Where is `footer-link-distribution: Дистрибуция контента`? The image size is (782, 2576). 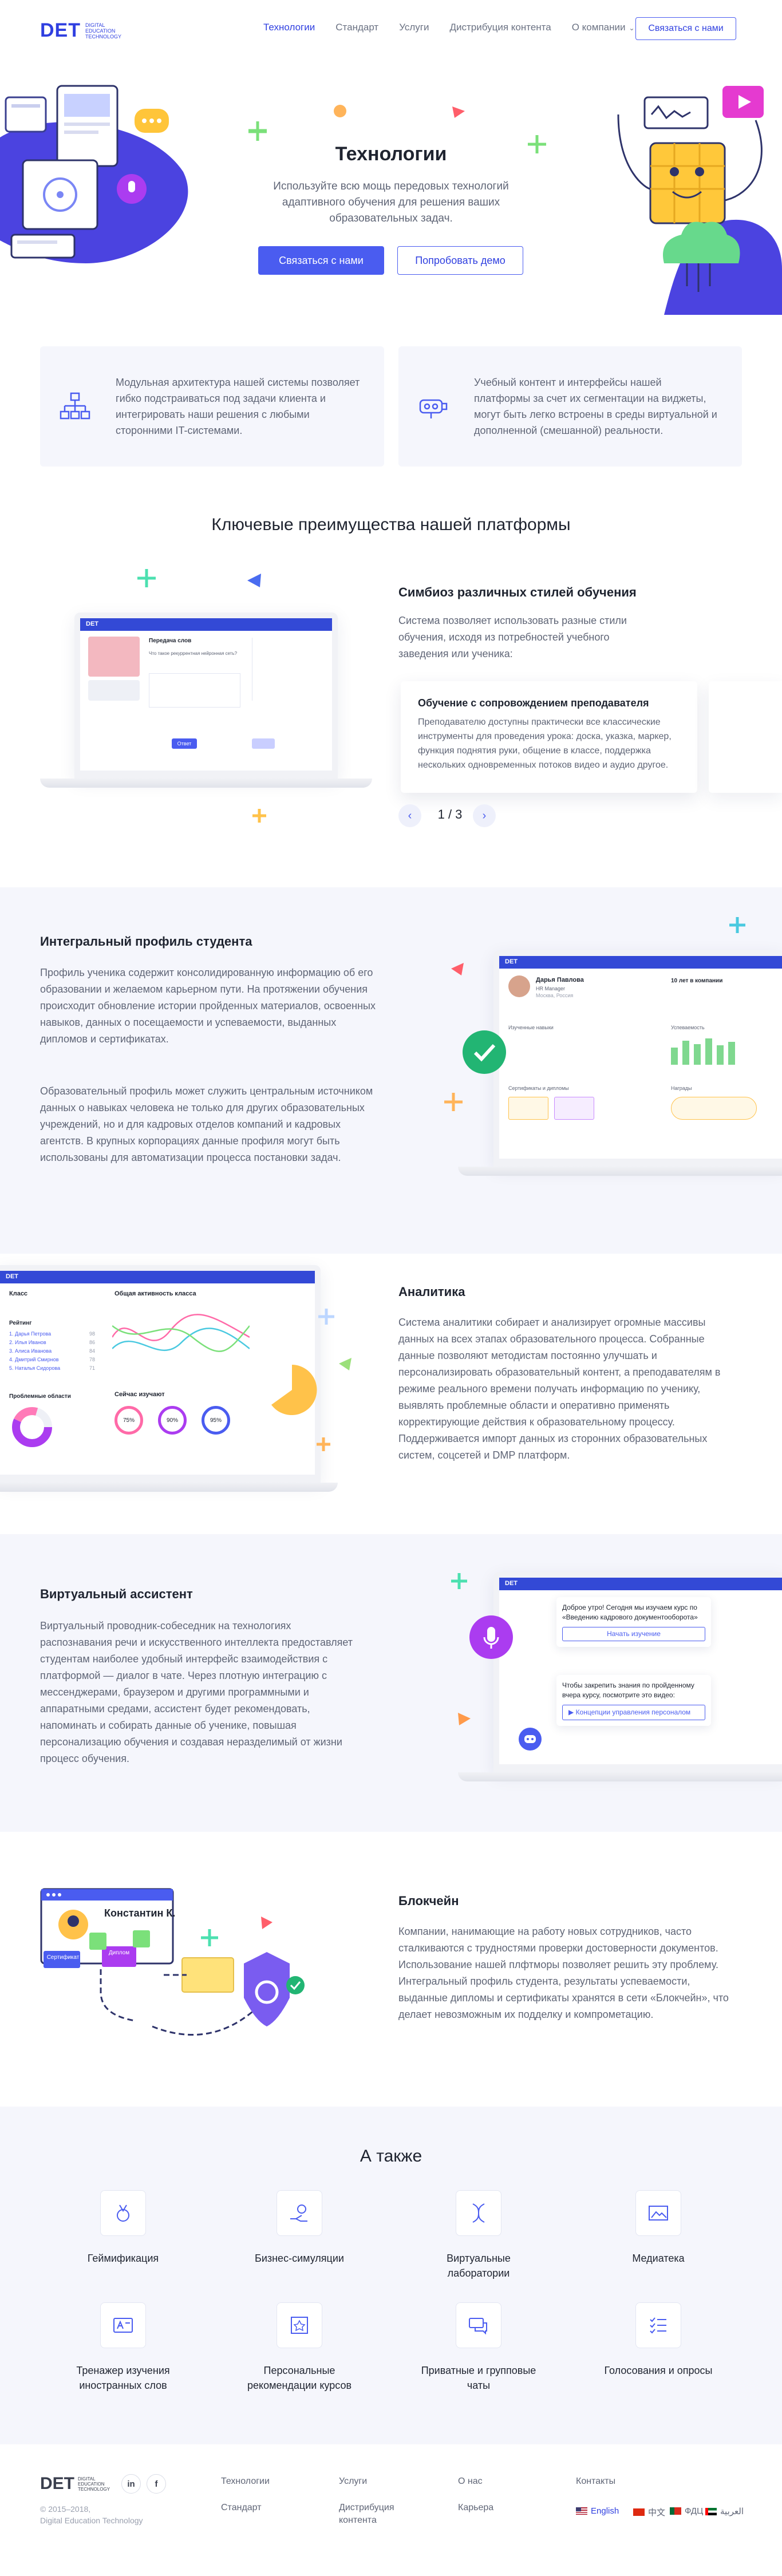
footer-link-distribution: Дистрибуция контента is located at coordinates (376, 2514).